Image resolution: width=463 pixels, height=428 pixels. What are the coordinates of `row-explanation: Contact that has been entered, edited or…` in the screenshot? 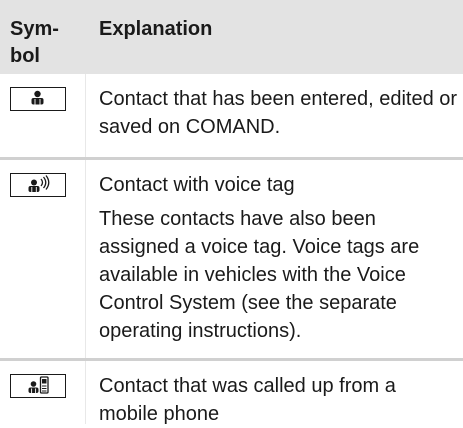 It's located at (279, 113).